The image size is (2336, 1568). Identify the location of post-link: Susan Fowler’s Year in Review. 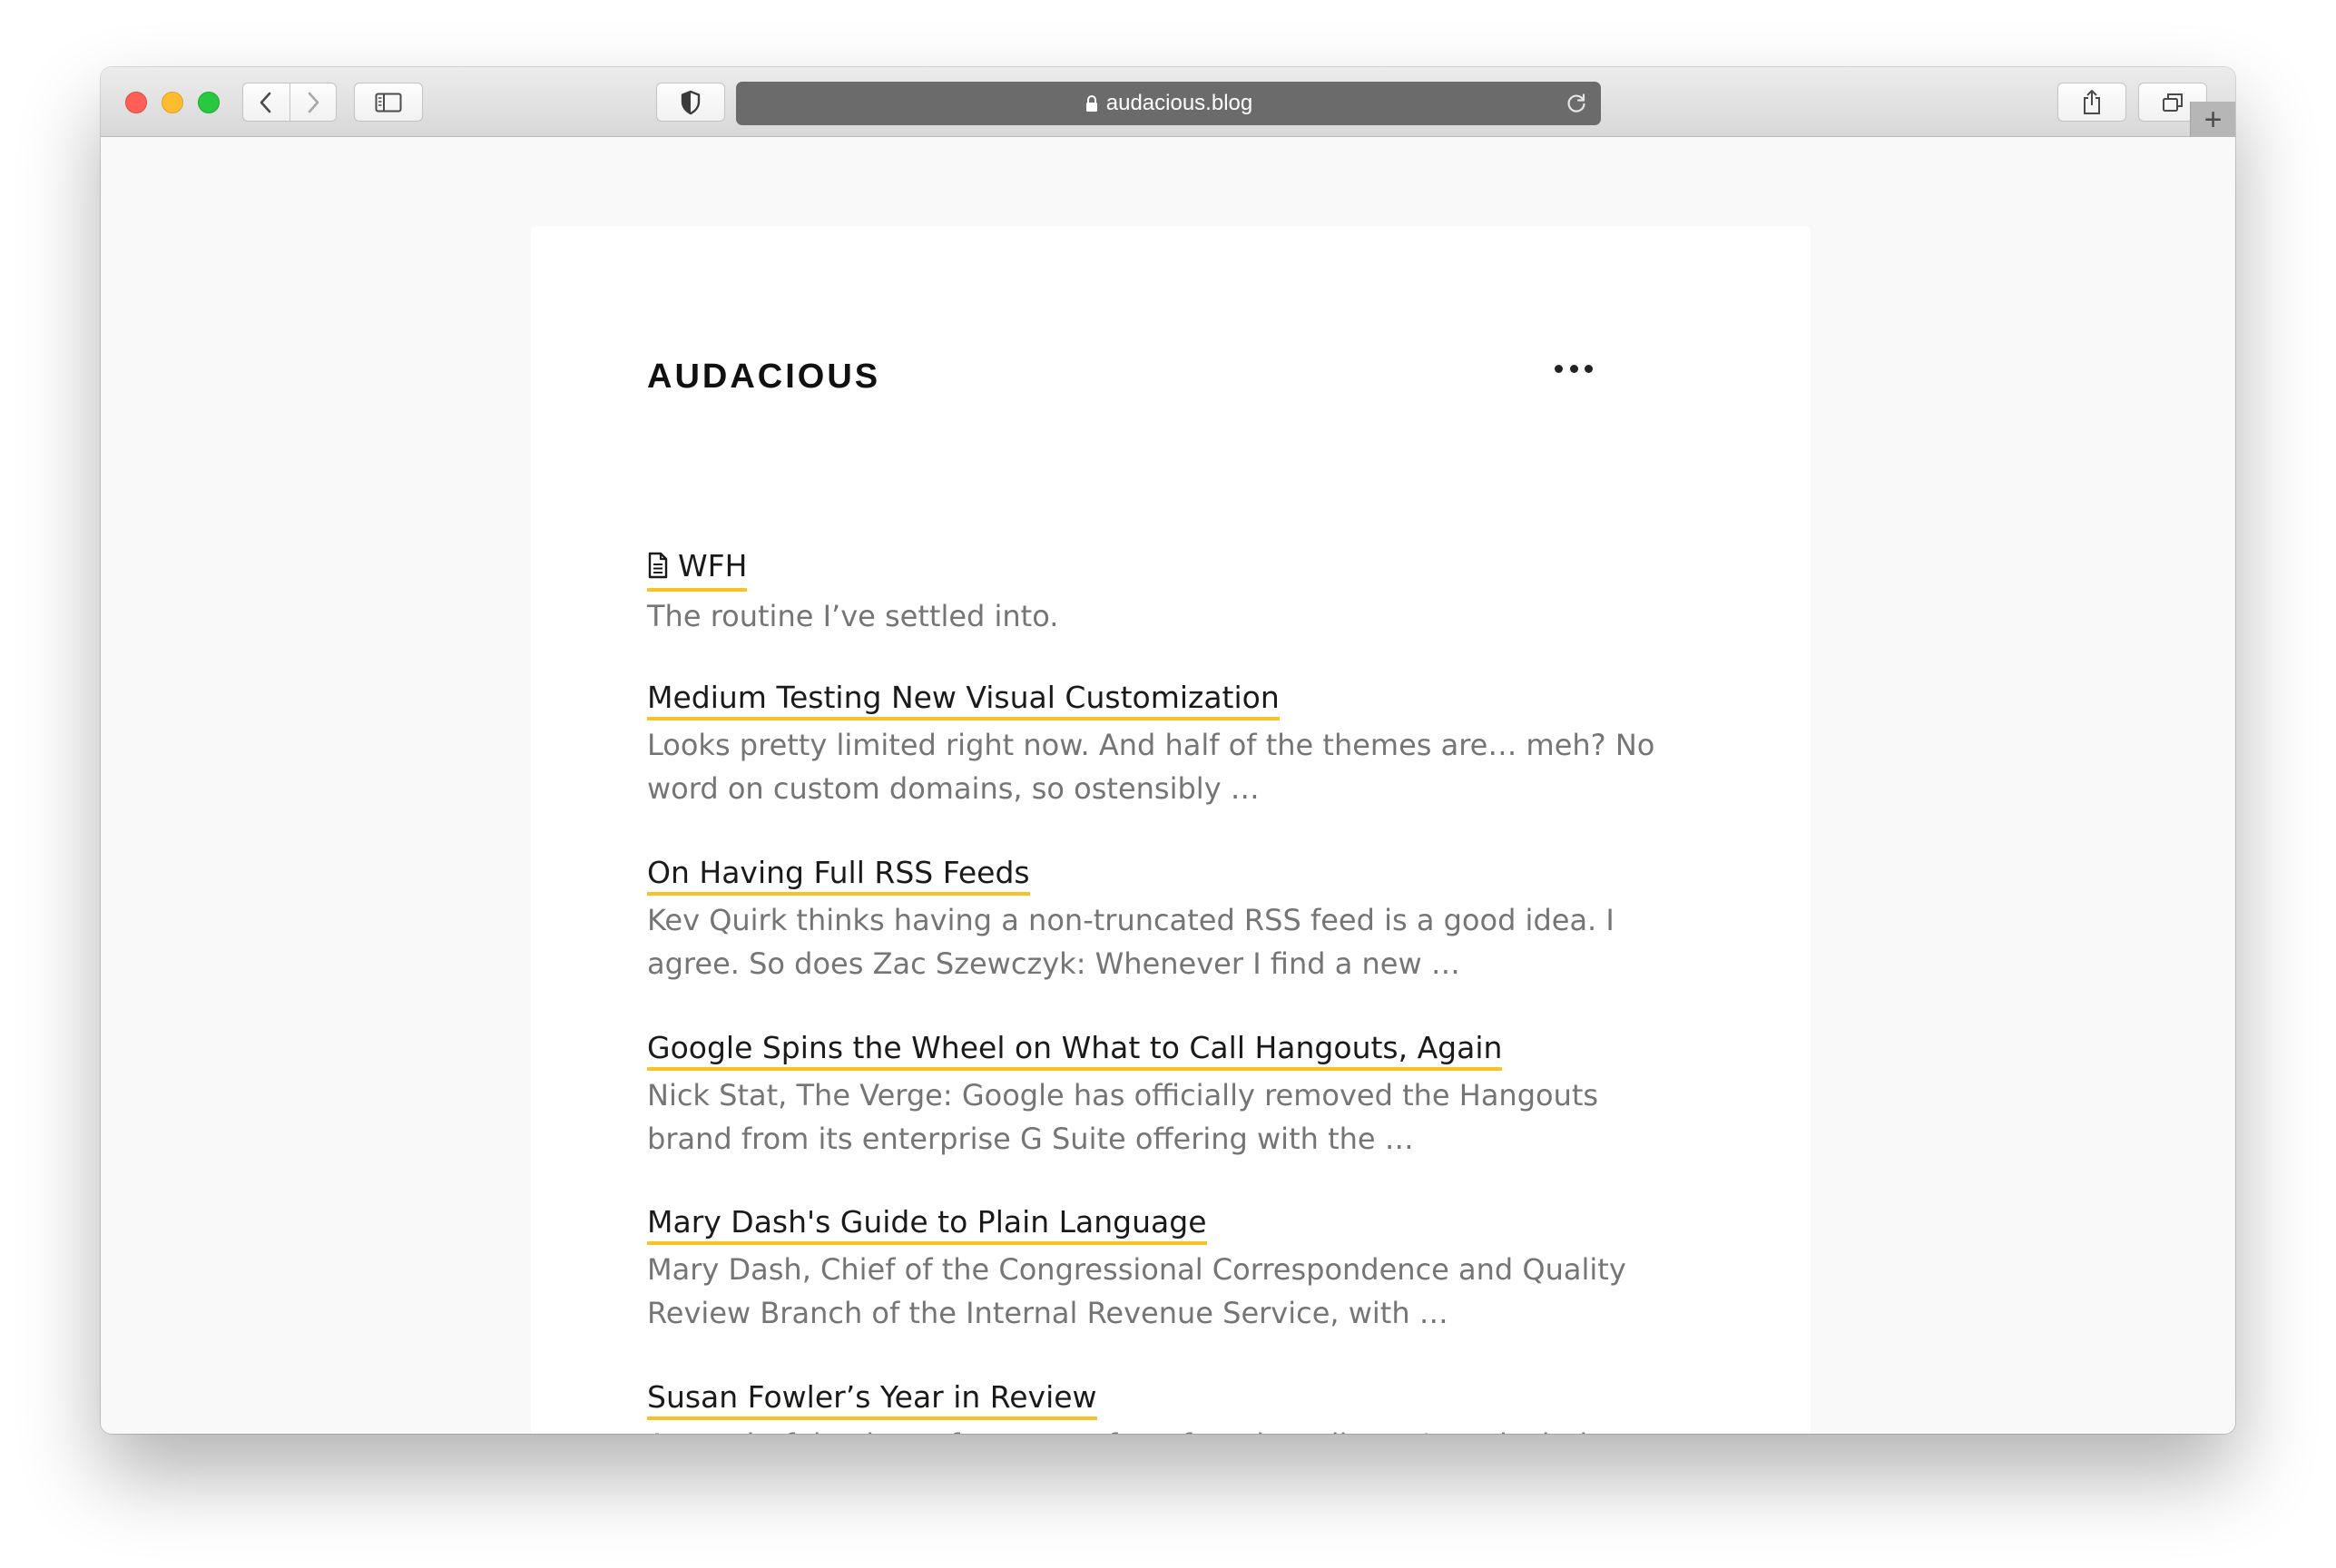
(872, 1399).